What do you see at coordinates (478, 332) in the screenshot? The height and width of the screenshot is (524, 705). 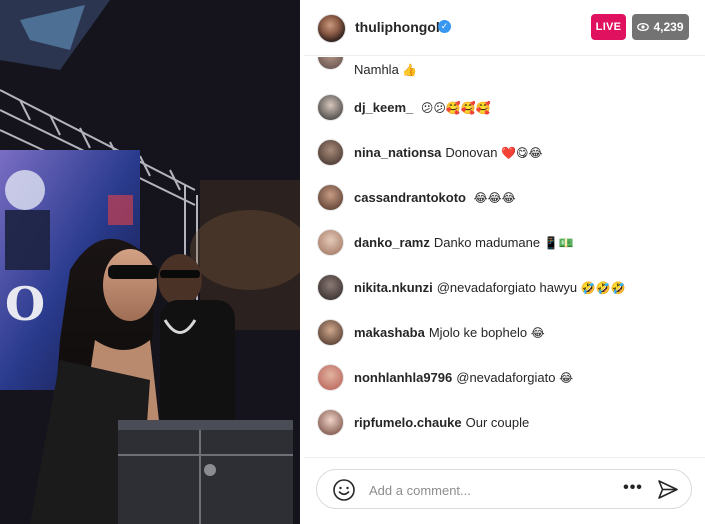 I see `comment-body: Mjolo ke bophelo` at bounding box center [478, 332].